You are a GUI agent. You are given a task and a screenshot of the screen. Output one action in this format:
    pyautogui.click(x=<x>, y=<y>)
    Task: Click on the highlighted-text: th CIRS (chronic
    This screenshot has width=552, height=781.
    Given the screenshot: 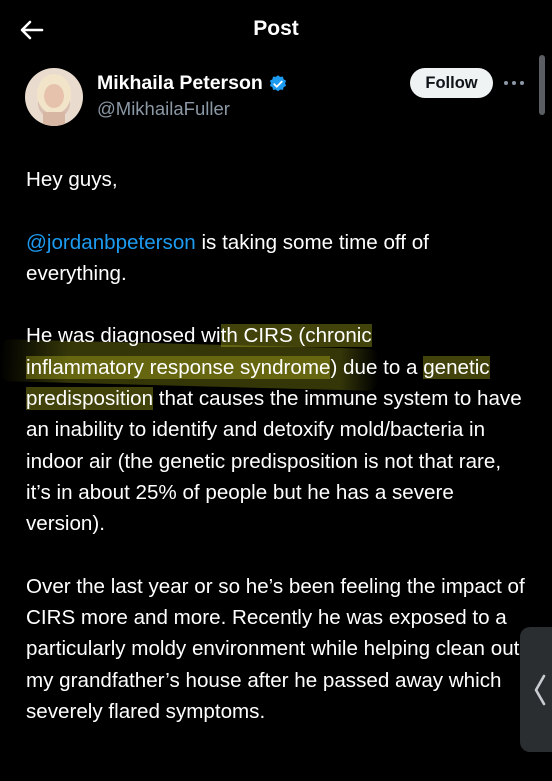 What is the action you would take?
    pyautogui.click(x=296, y=336)
    